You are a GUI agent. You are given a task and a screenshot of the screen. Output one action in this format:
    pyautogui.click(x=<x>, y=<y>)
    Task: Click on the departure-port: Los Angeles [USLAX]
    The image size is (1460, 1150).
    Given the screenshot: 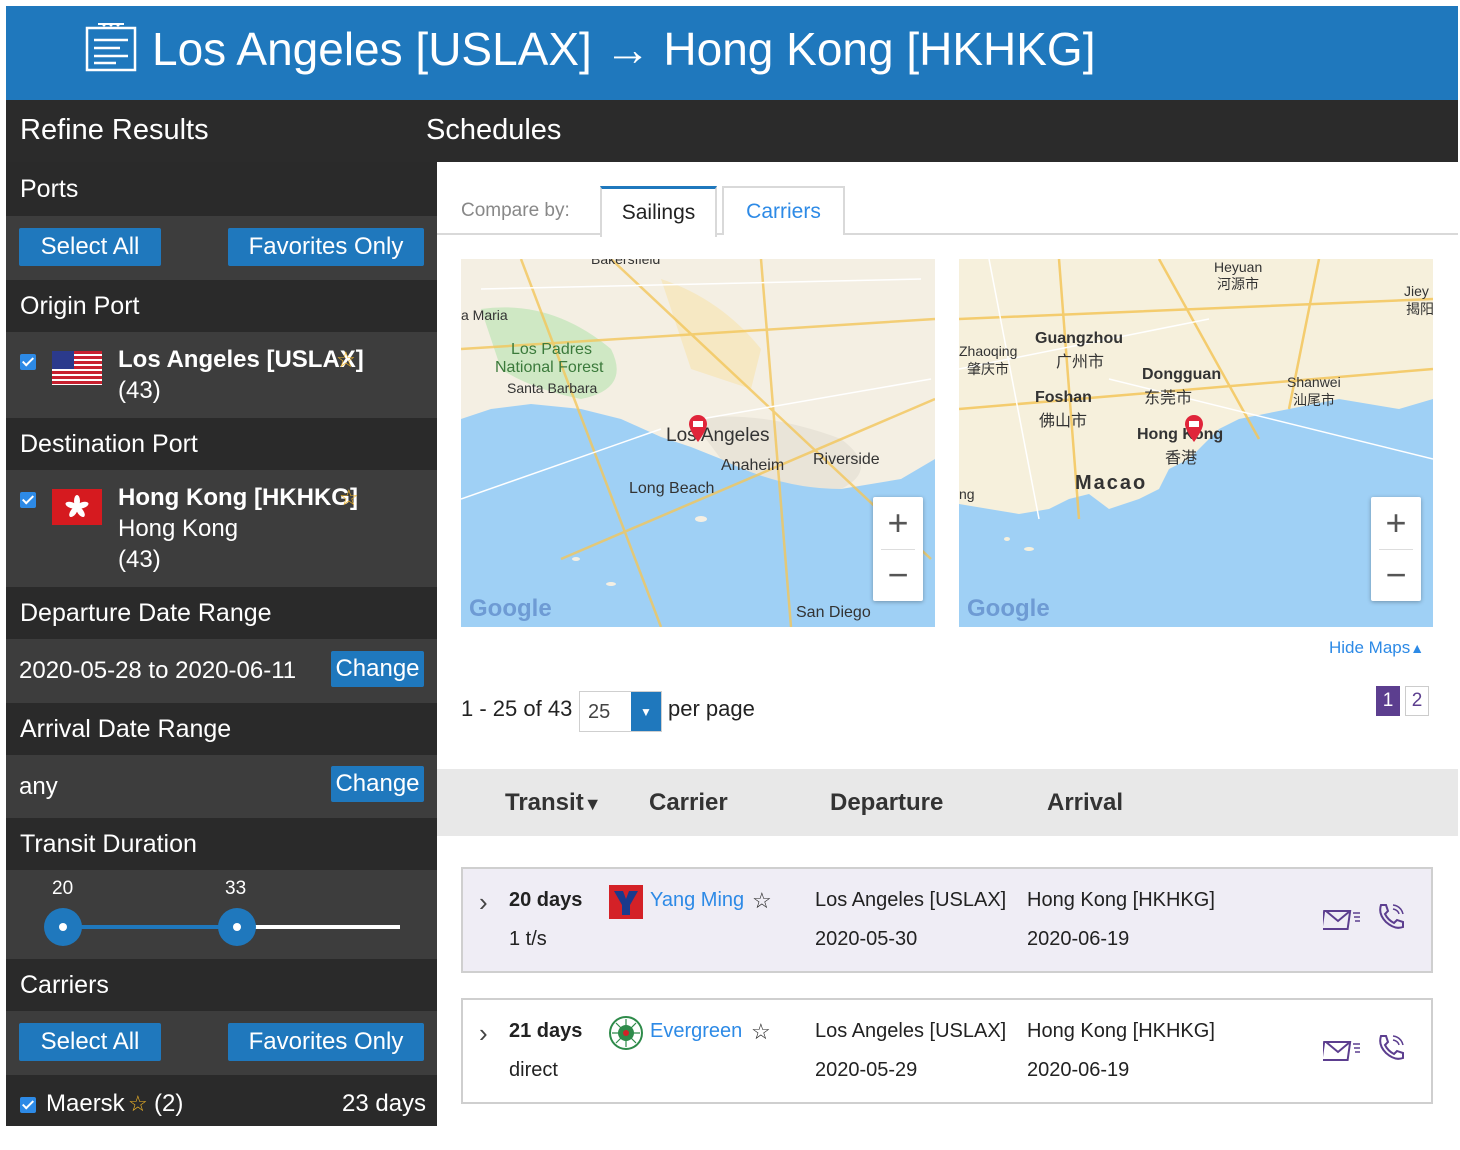 What is the action you would take?
    pyautogui.click(x=911, y=900)
    